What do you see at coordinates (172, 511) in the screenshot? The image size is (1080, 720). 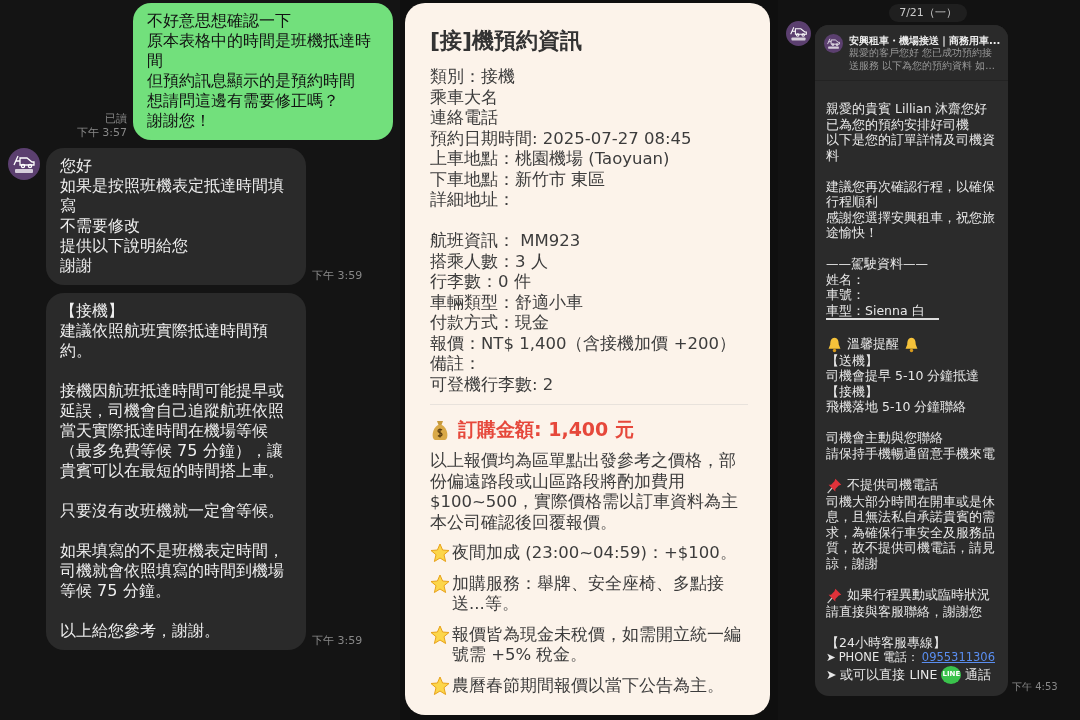 I see `message-line: 只要沒有改班機就一定會等候。` at bounding box center [172, 511].